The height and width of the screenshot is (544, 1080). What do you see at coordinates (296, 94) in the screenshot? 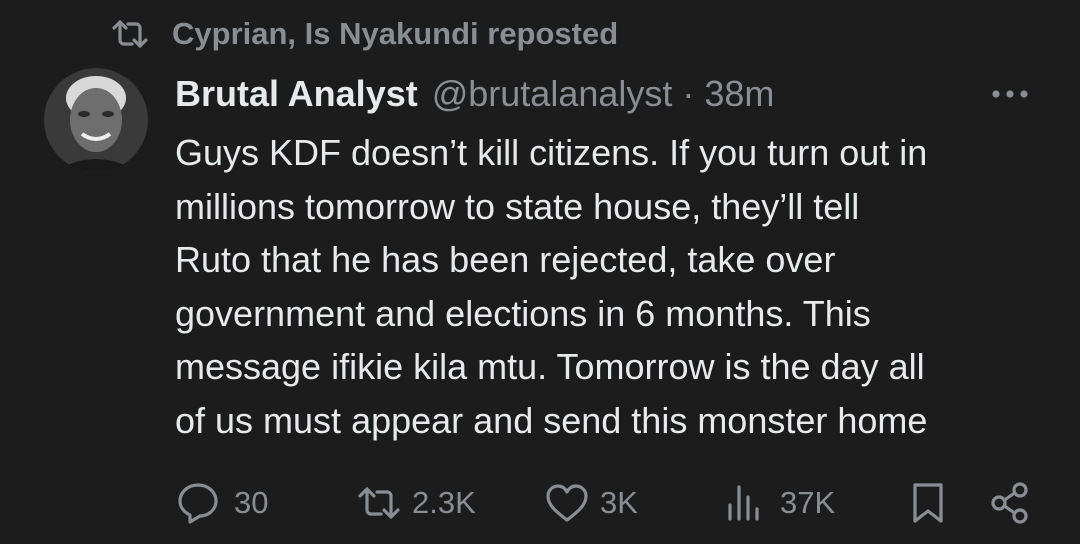
I see `display-name: Brutal Analyst` at bounding box center [296, 94].